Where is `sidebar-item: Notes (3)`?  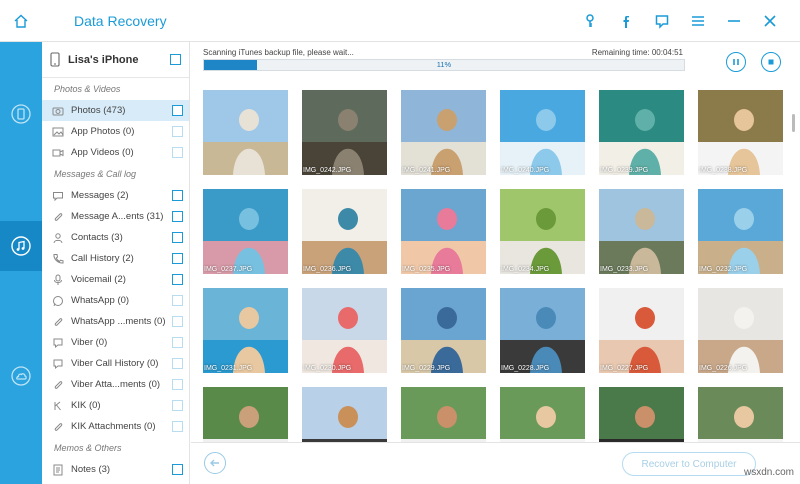 sidebar-item: Notes (3) is located at coordinates (115, 469).